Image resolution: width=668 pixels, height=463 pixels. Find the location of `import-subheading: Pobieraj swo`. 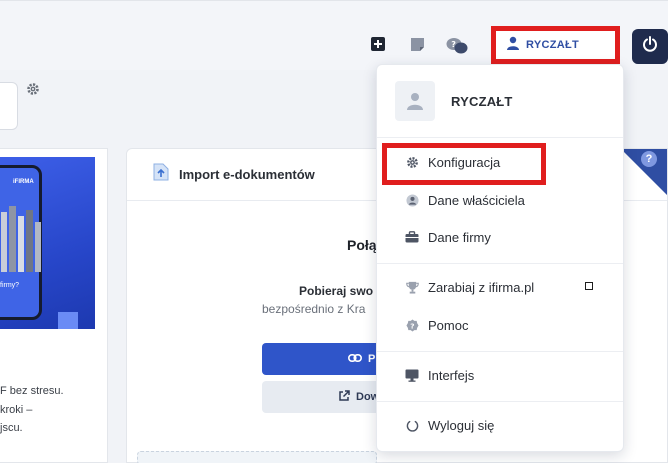

import-subheading: Pobieraj swo is located at coordinates (336, 291).